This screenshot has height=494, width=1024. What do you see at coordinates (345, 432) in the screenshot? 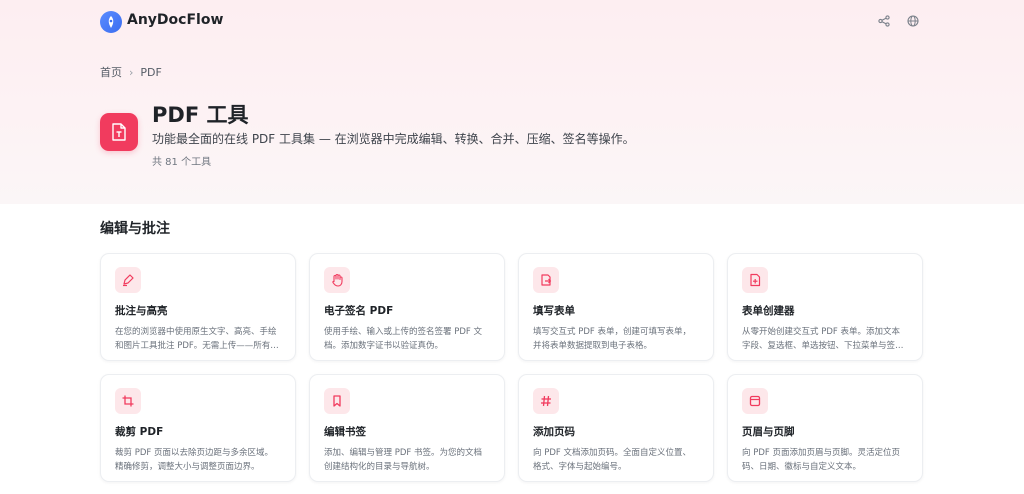
I see `tool-title: 编辑书签` at bounding box center [345, 432].